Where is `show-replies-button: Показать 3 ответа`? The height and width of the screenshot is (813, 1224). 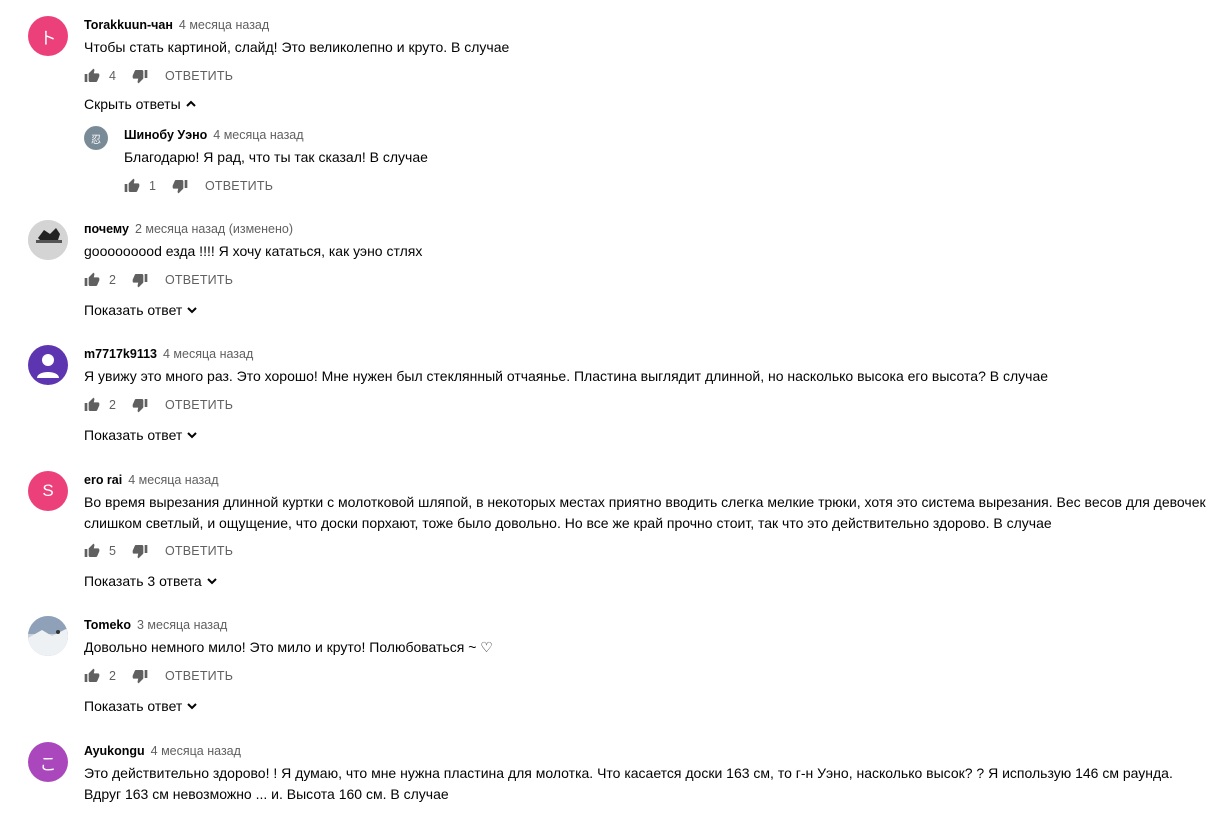
show-replies-button: Показать 3 ответа is located at coordinates (646, 581).